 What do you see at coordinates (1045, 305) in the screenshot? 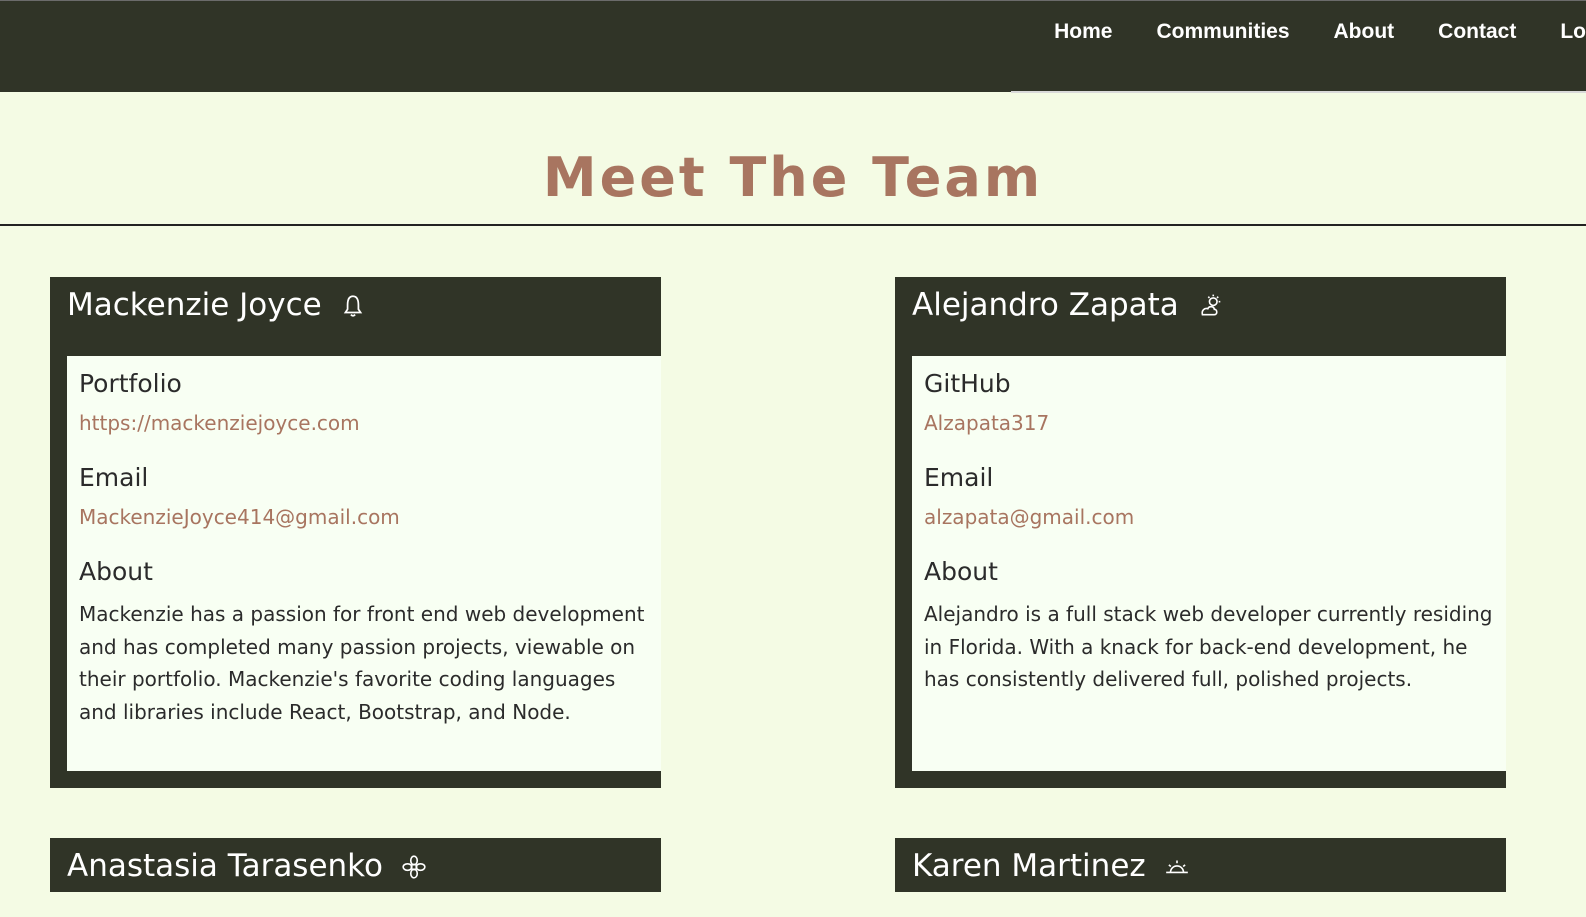
I see `member-name: Alejandro Zapata` at bounding box center [1045, 305].